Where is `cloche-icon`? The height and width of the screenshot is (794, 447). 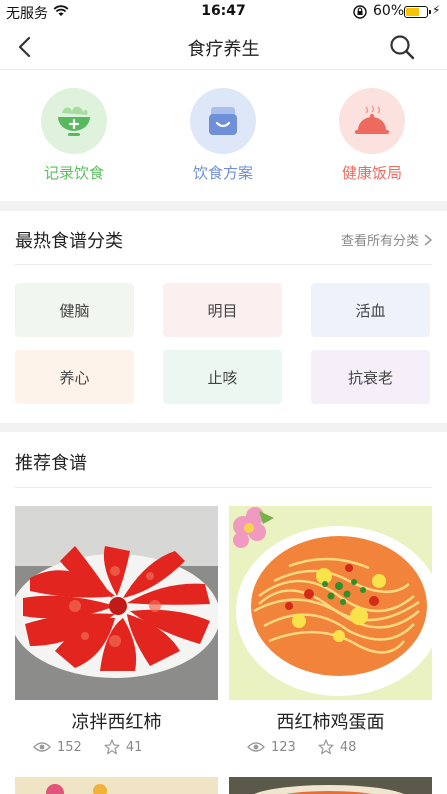 cloche-icon is located at coordinates (372, 121).